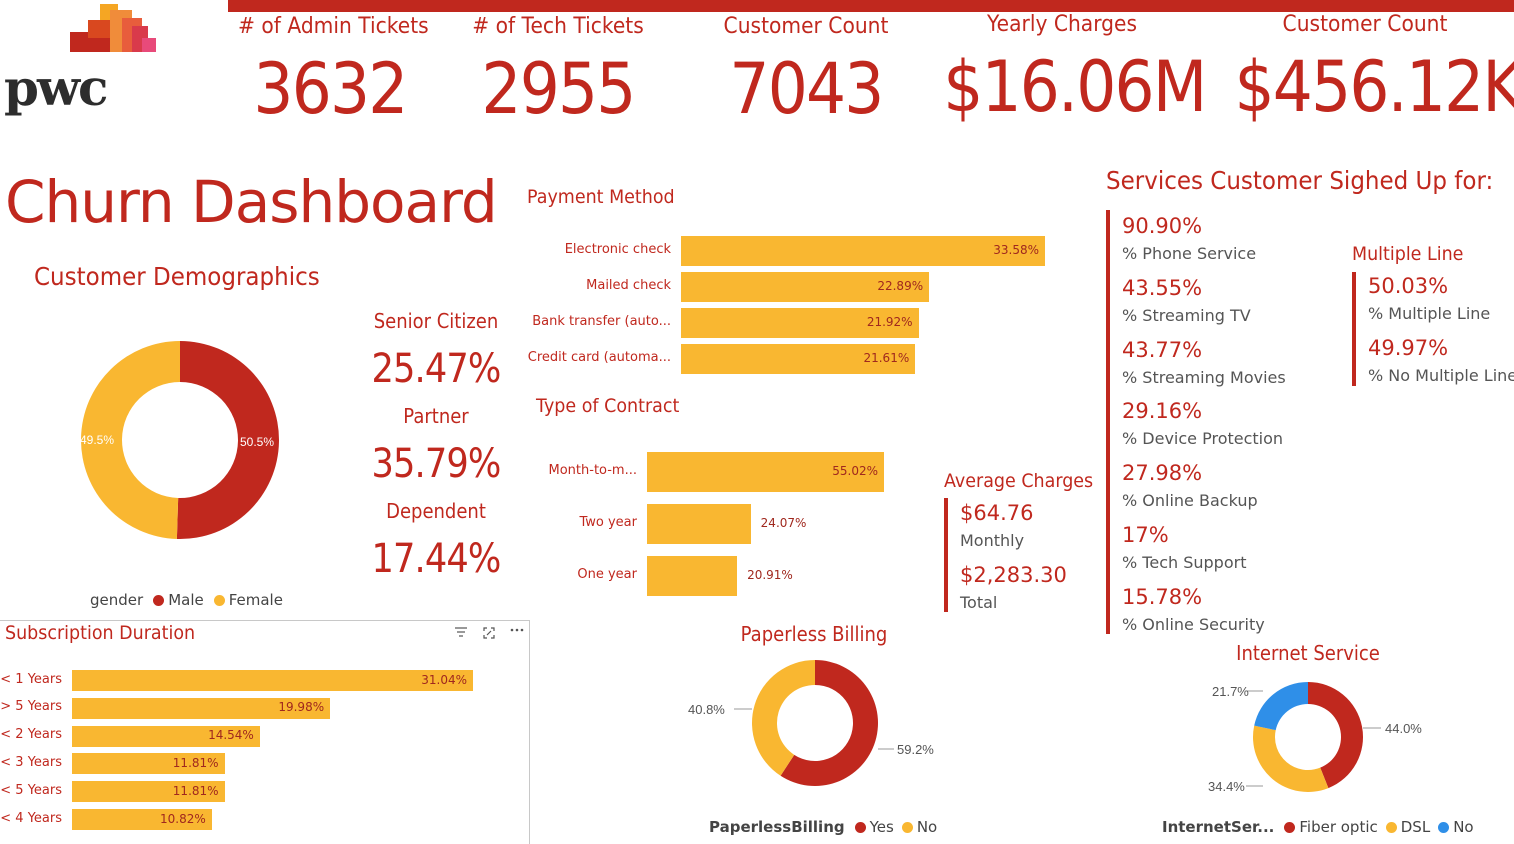 This screenshot has width=1514, height=844. What do you see at coordinates (183, 818) in the screenshot?
I see `bar-value-label: 10.82%` at bounding box center [183, 818].